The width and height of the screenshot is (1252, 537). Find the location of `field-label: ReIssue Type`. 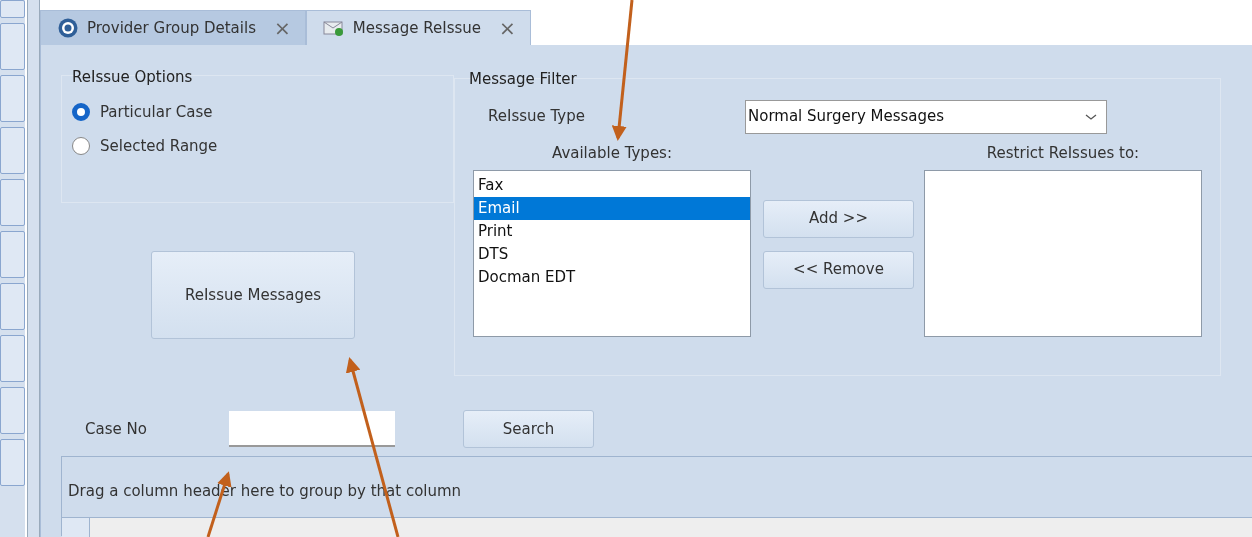

field-label: ReIssue Type is located at coordinates (536, 117).